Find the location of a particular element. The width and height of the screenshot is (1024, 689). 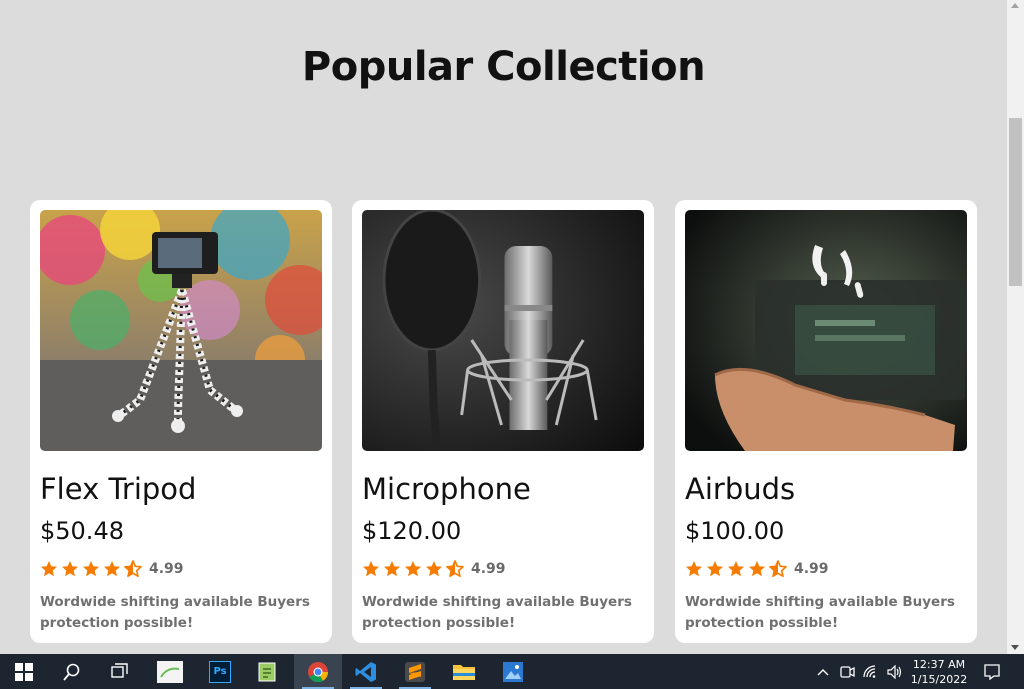

clock-date: 1/15/2022 is located at coordinates (939, 679).